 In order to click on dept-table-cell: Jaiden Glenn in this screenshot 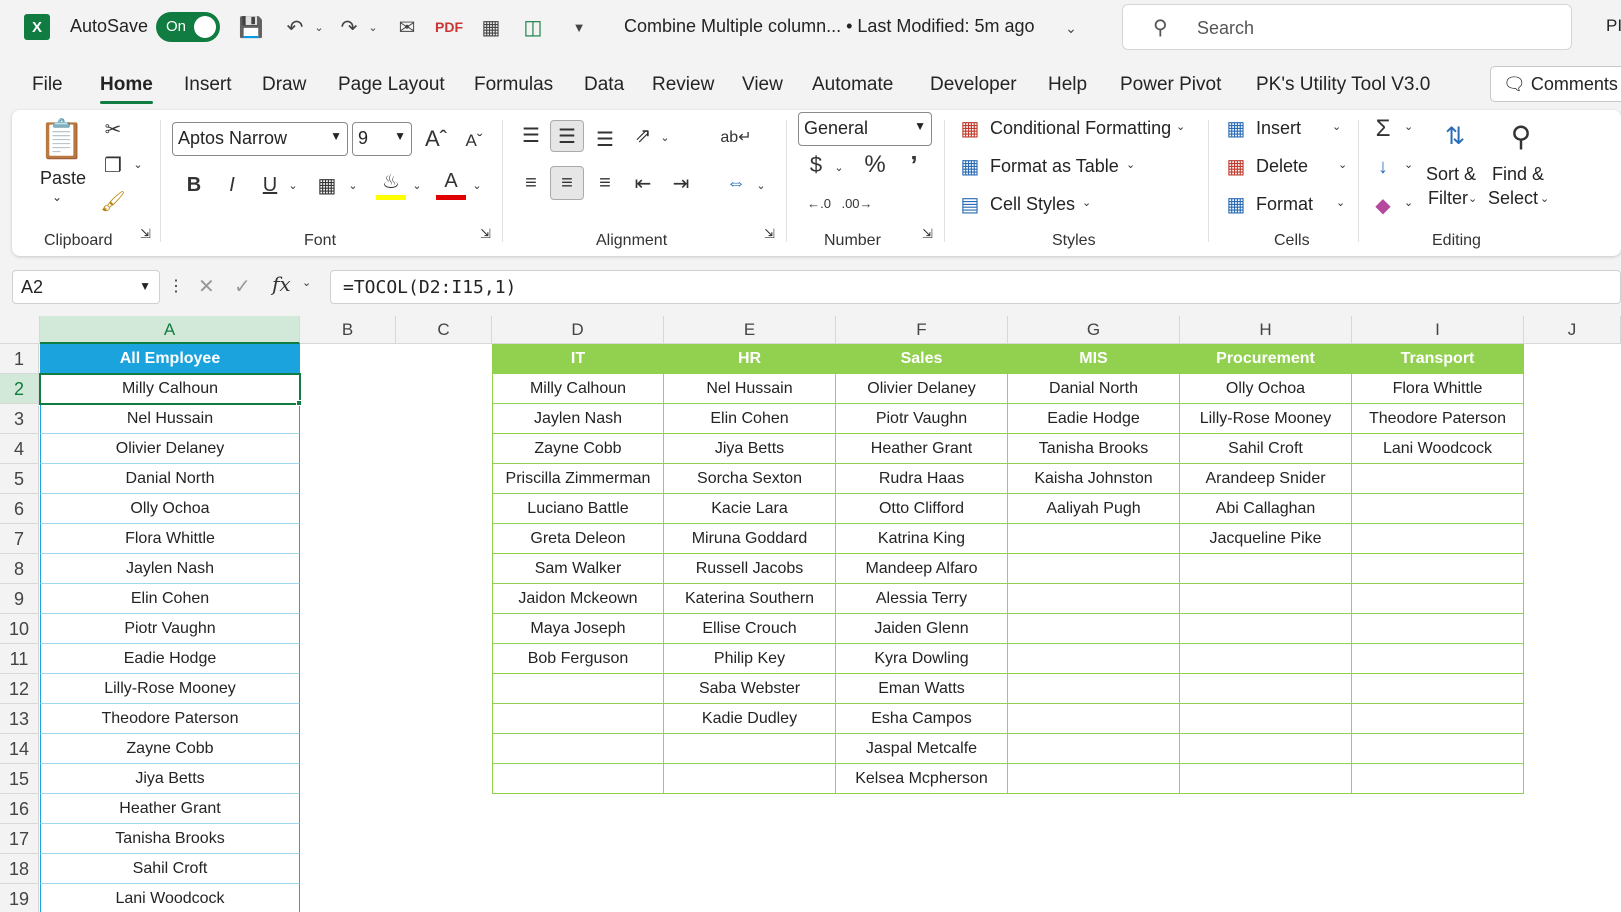, I will do `click(922, 629)`.